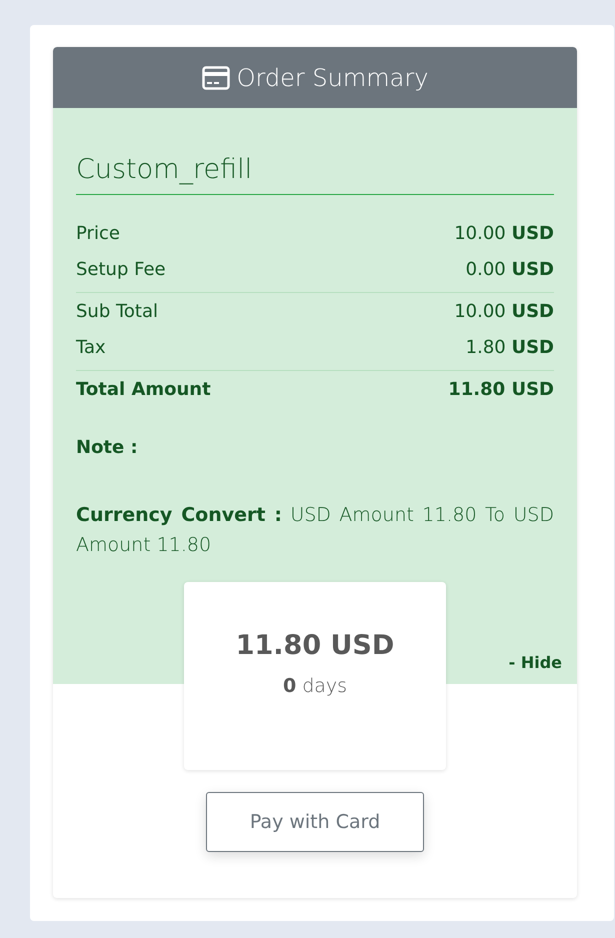 The width and height of the screenshot is (615, 938). I want to click on line-label: Sub Total, so click(117, 311).